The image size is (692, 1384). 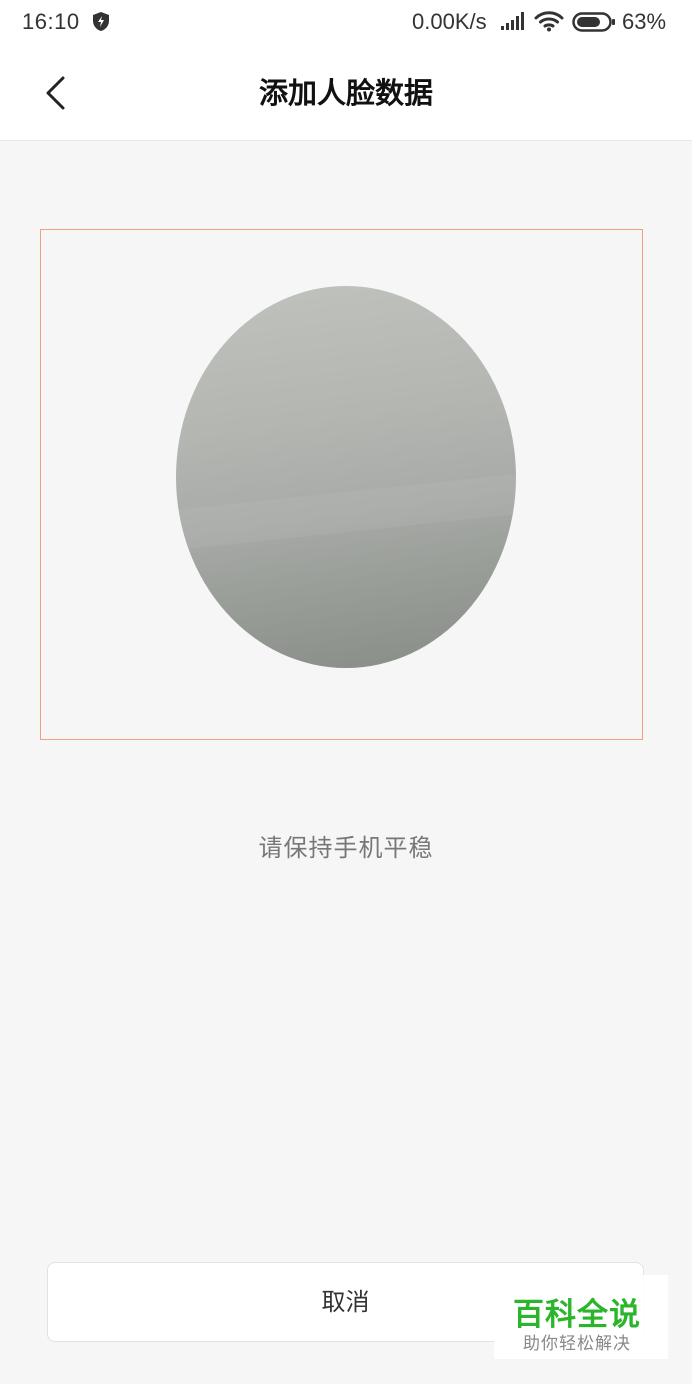 I want to click on chevron-left-icon, so click(x=55, y=93).